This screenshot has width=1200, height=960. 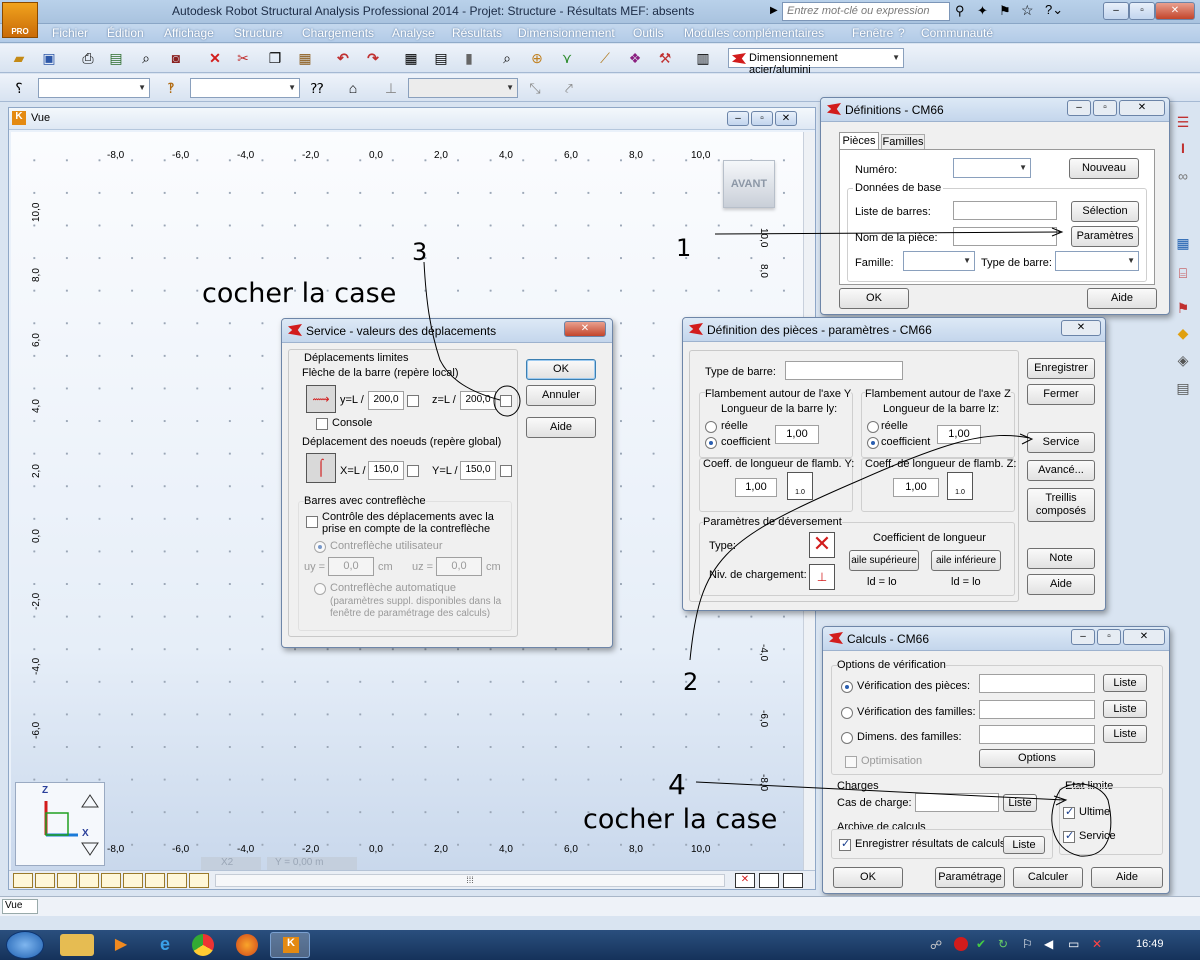 I want to click on status-view-field: Vue, so click(x=20, y=906).